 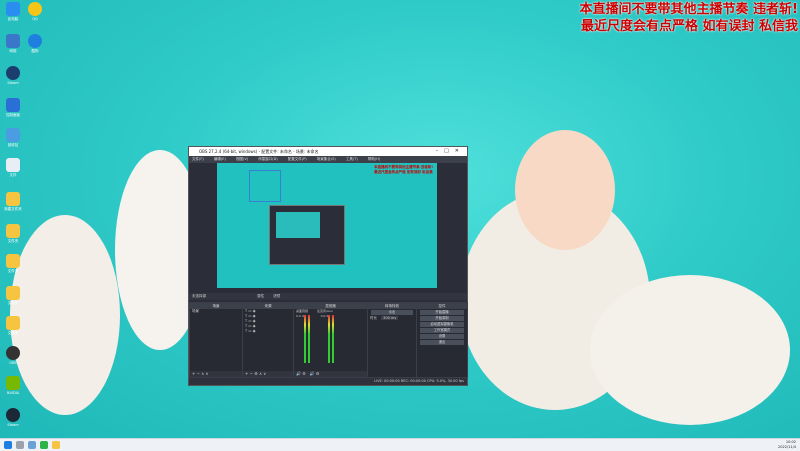 I want to click on exit-button: 退出, so click(x=442, y=342).